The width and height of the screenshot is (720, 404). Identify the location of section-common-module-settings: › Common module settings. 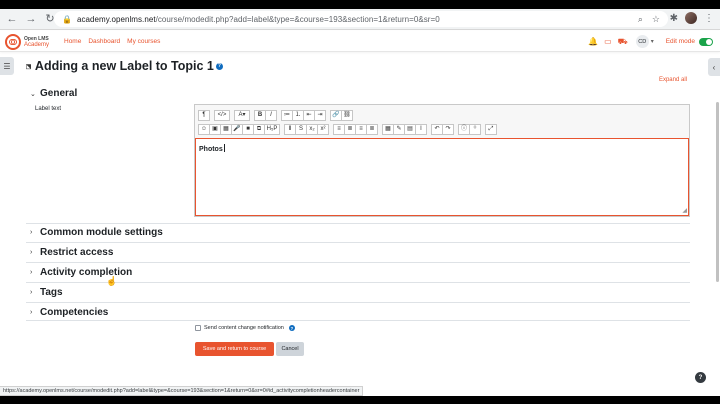
(96, 232).